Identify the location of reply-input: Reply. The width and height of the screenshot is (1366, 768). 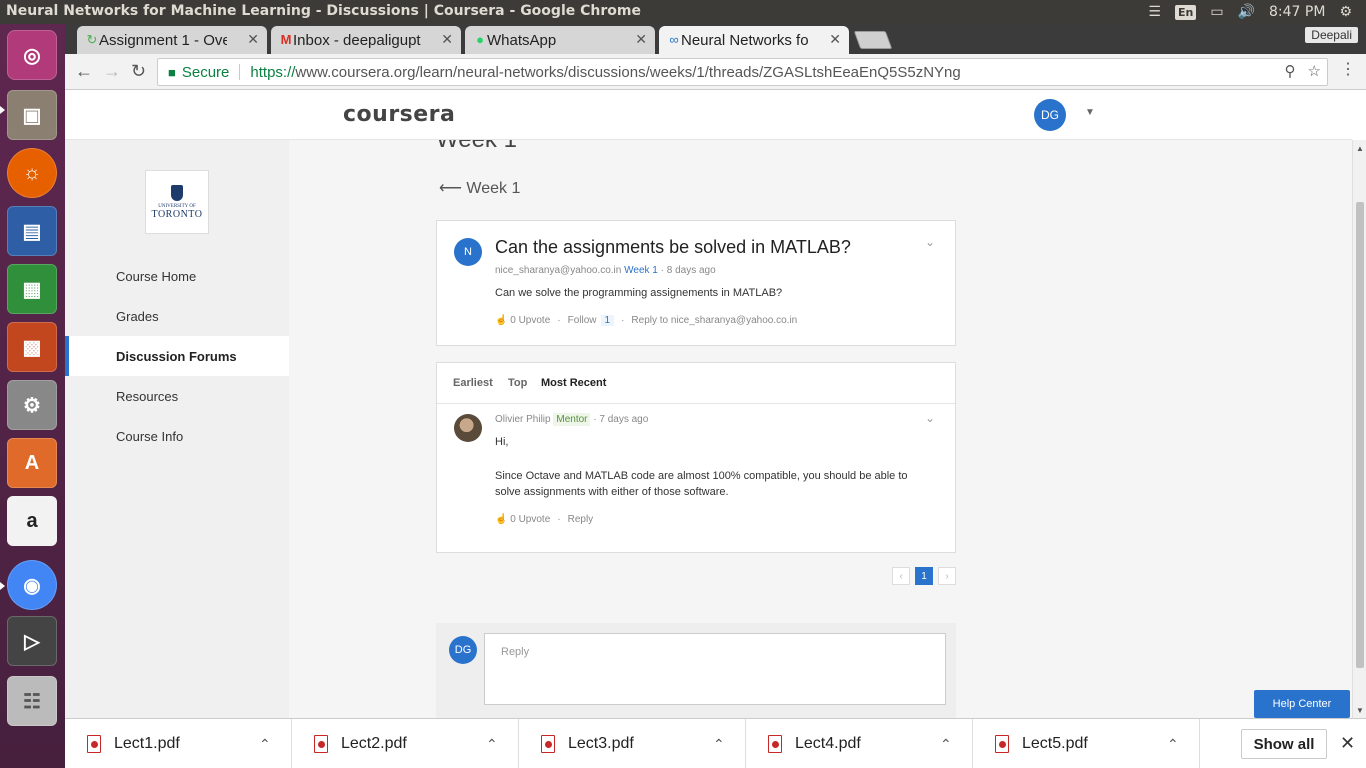
(715, 669).